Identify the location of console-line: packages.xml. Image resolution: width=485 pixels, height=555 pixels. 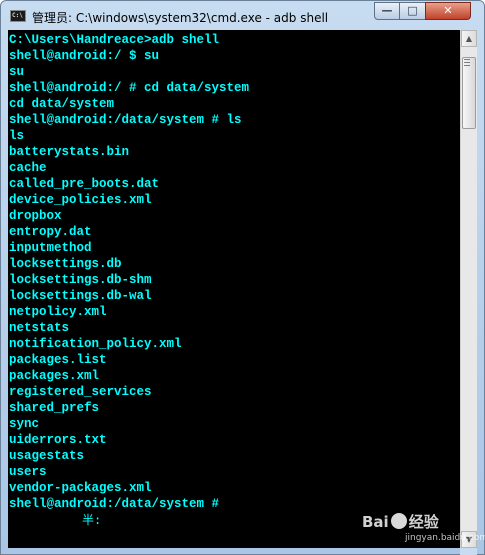
(54, 376).